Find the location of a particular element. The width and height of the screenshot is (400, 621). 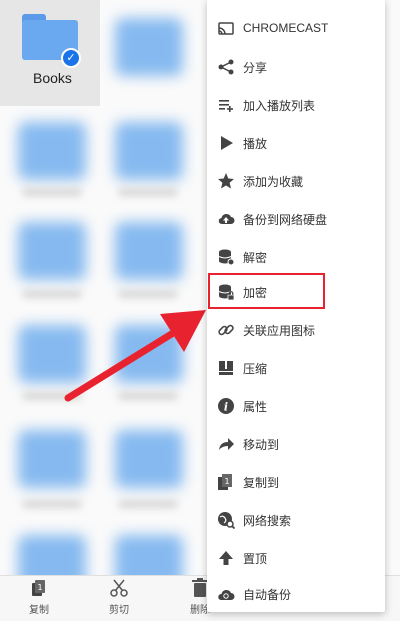

cut-button: 剪切 is located at coordinates (119, 597).